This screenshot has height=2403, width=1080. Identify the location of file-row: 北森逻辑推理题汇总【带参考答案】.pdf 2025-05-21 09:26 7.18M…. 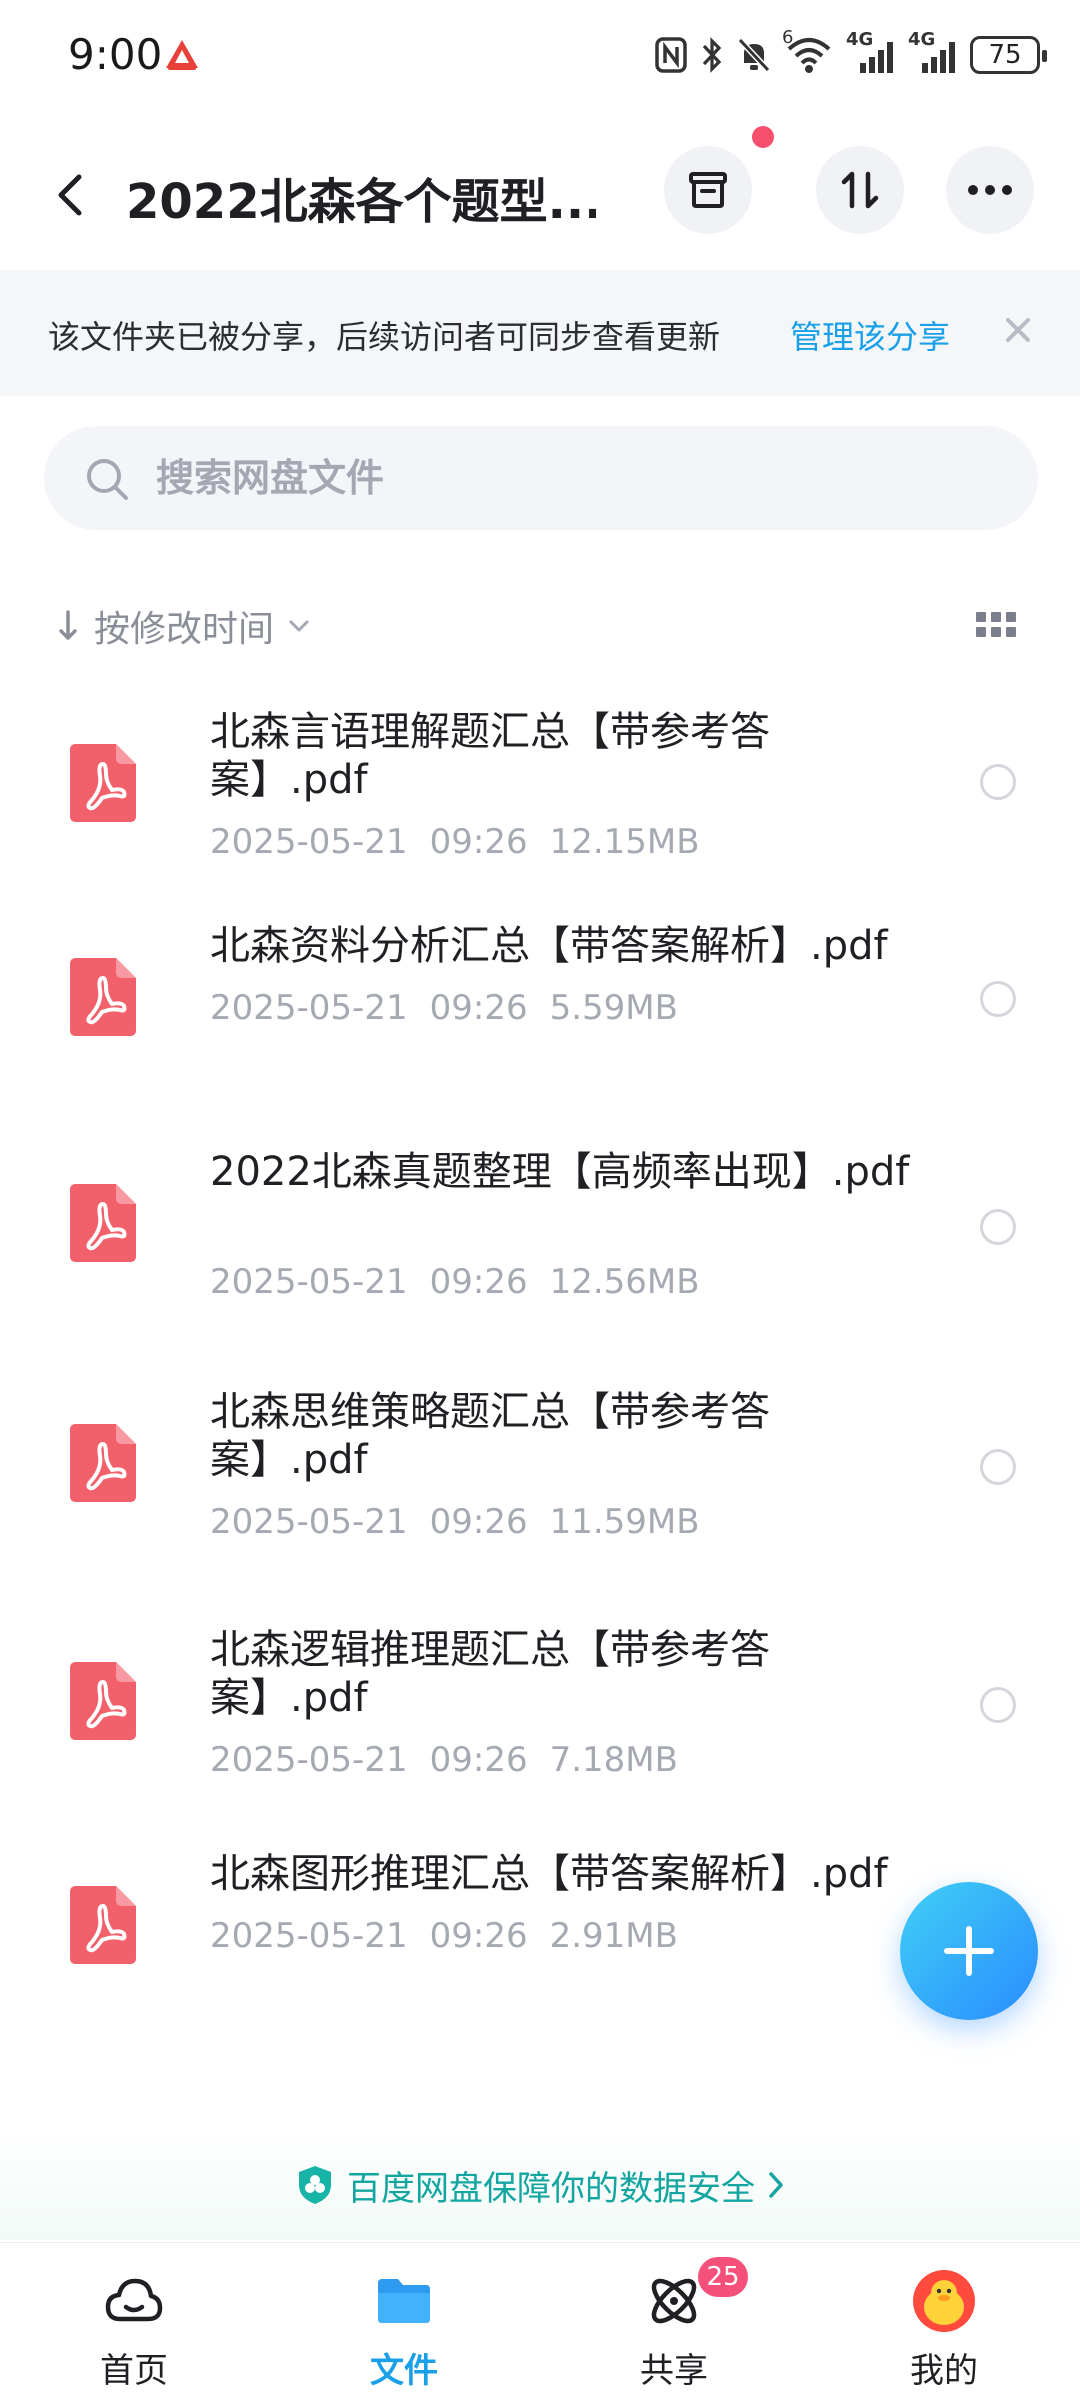
(540, 1708).